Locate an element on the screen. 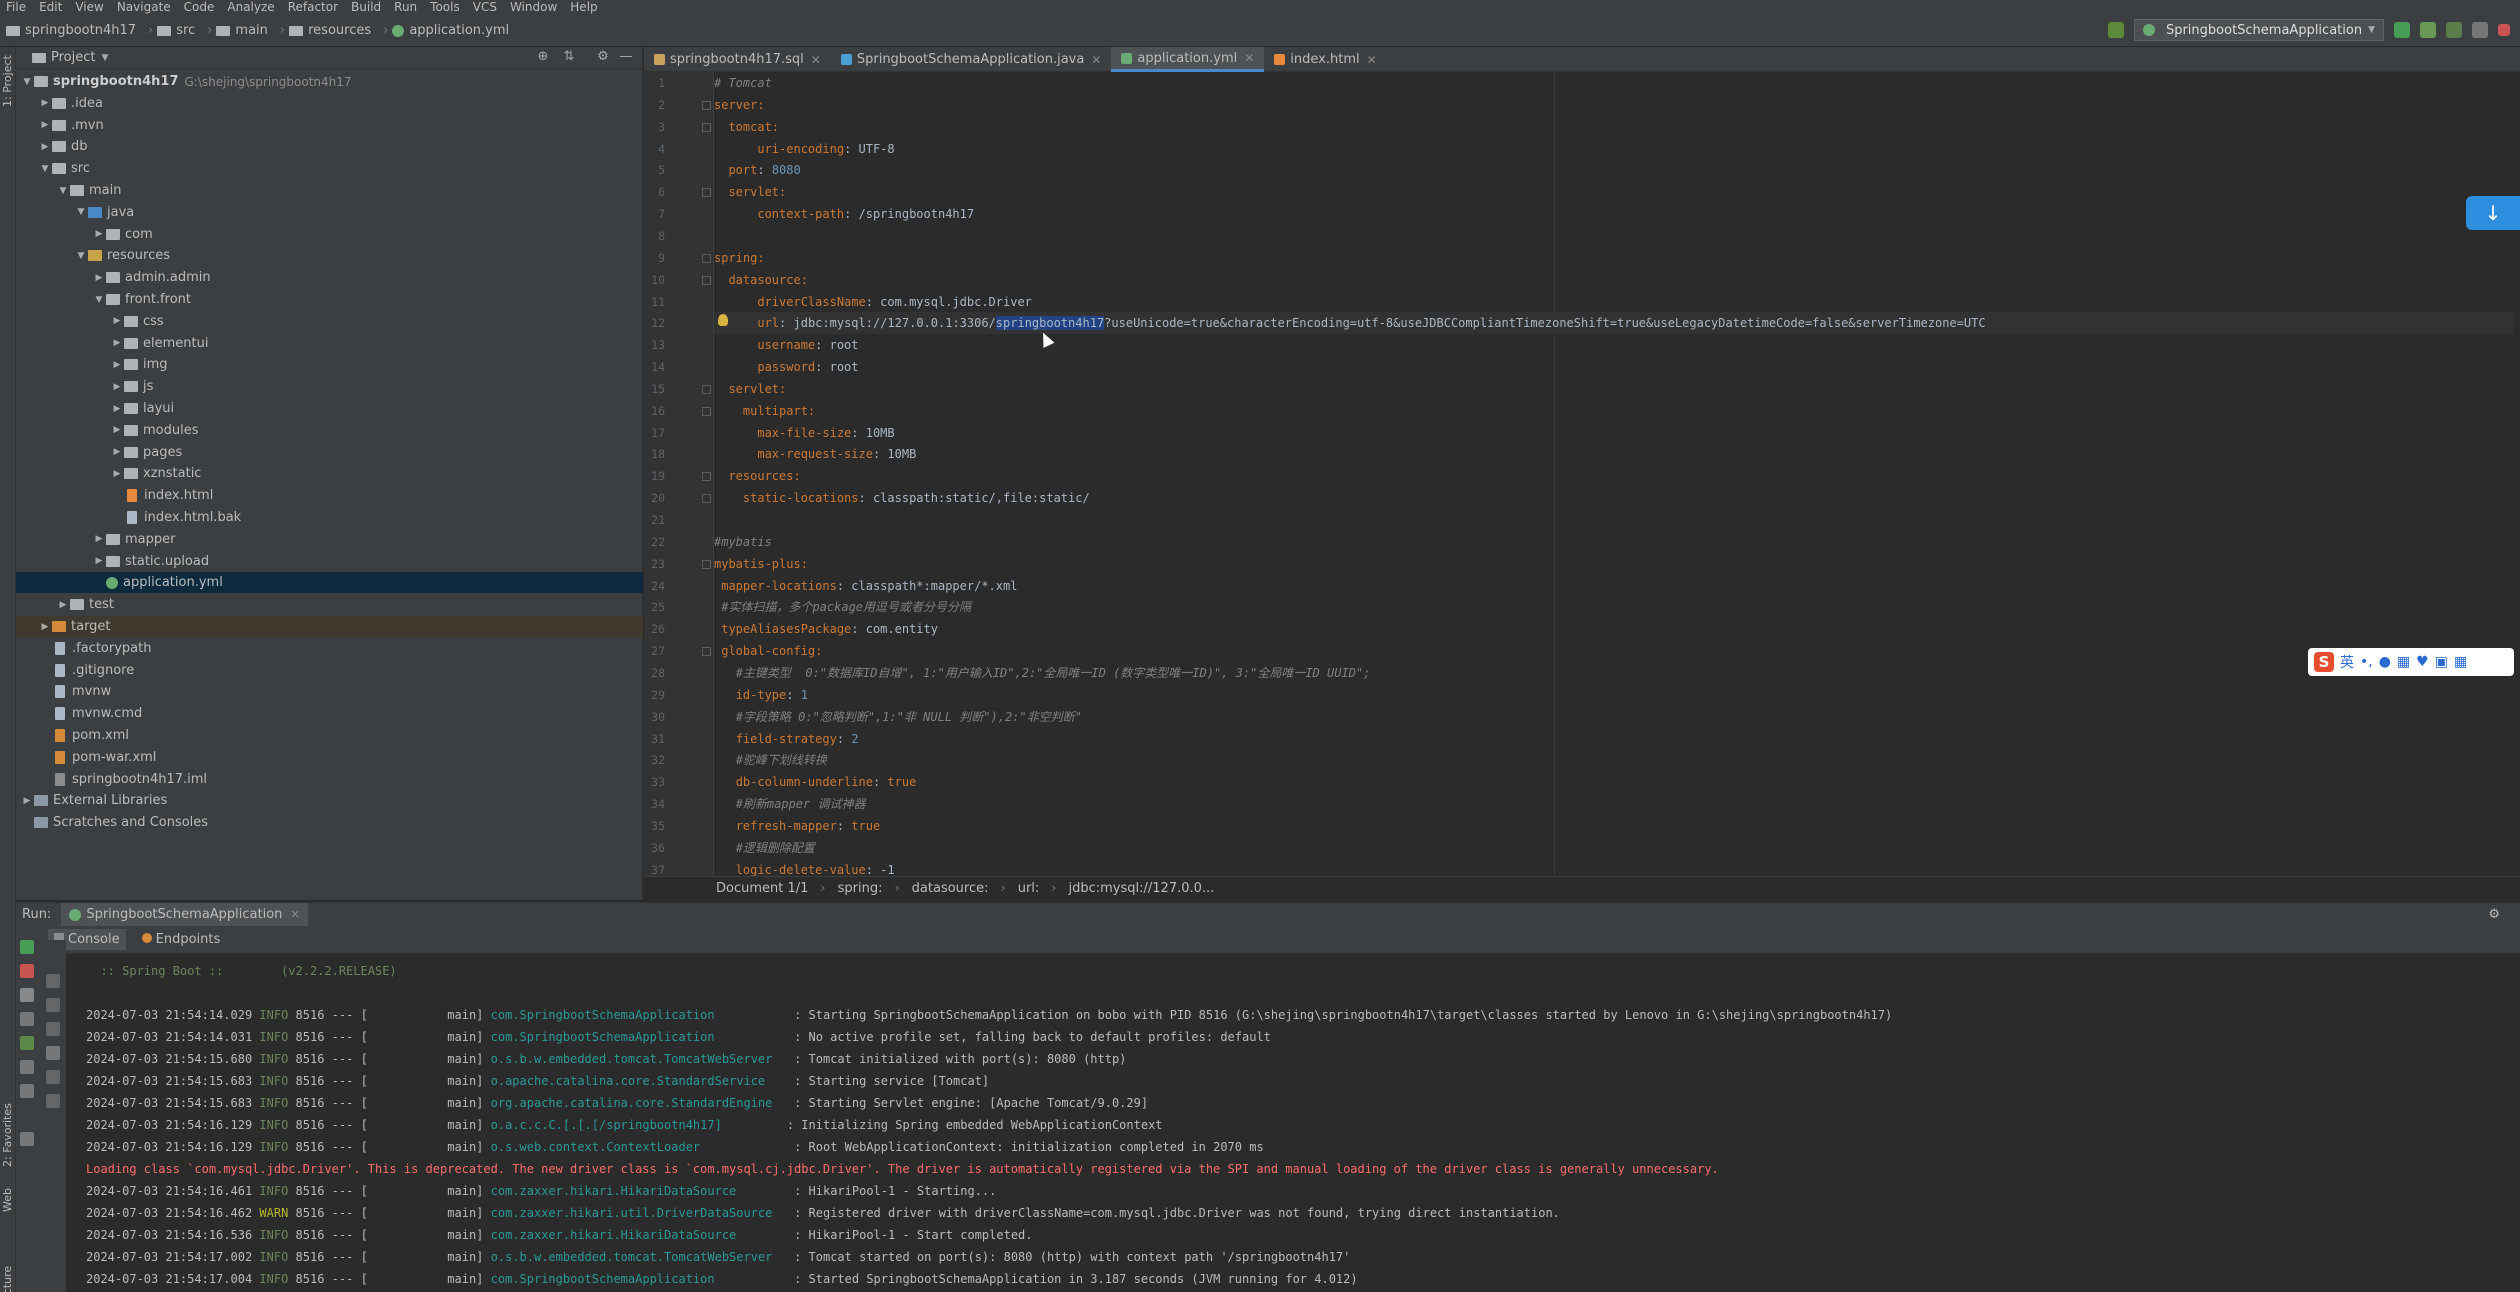  code-line: #驼峰下划线转换 is located at coordinates (1614, 760).